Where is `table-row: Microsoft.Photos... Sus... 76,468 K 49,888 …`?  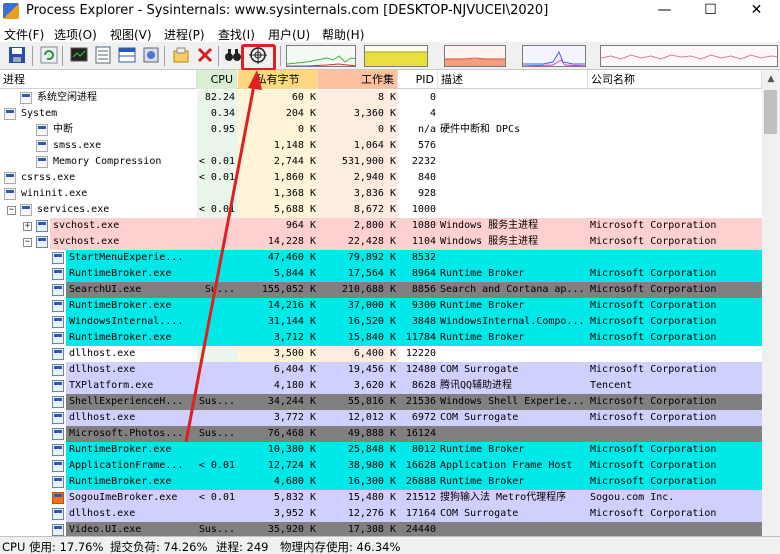 table-row: Microsoft.Photos... Sus... 76,468 K 49,888 … is located at coordinates (381, 434).